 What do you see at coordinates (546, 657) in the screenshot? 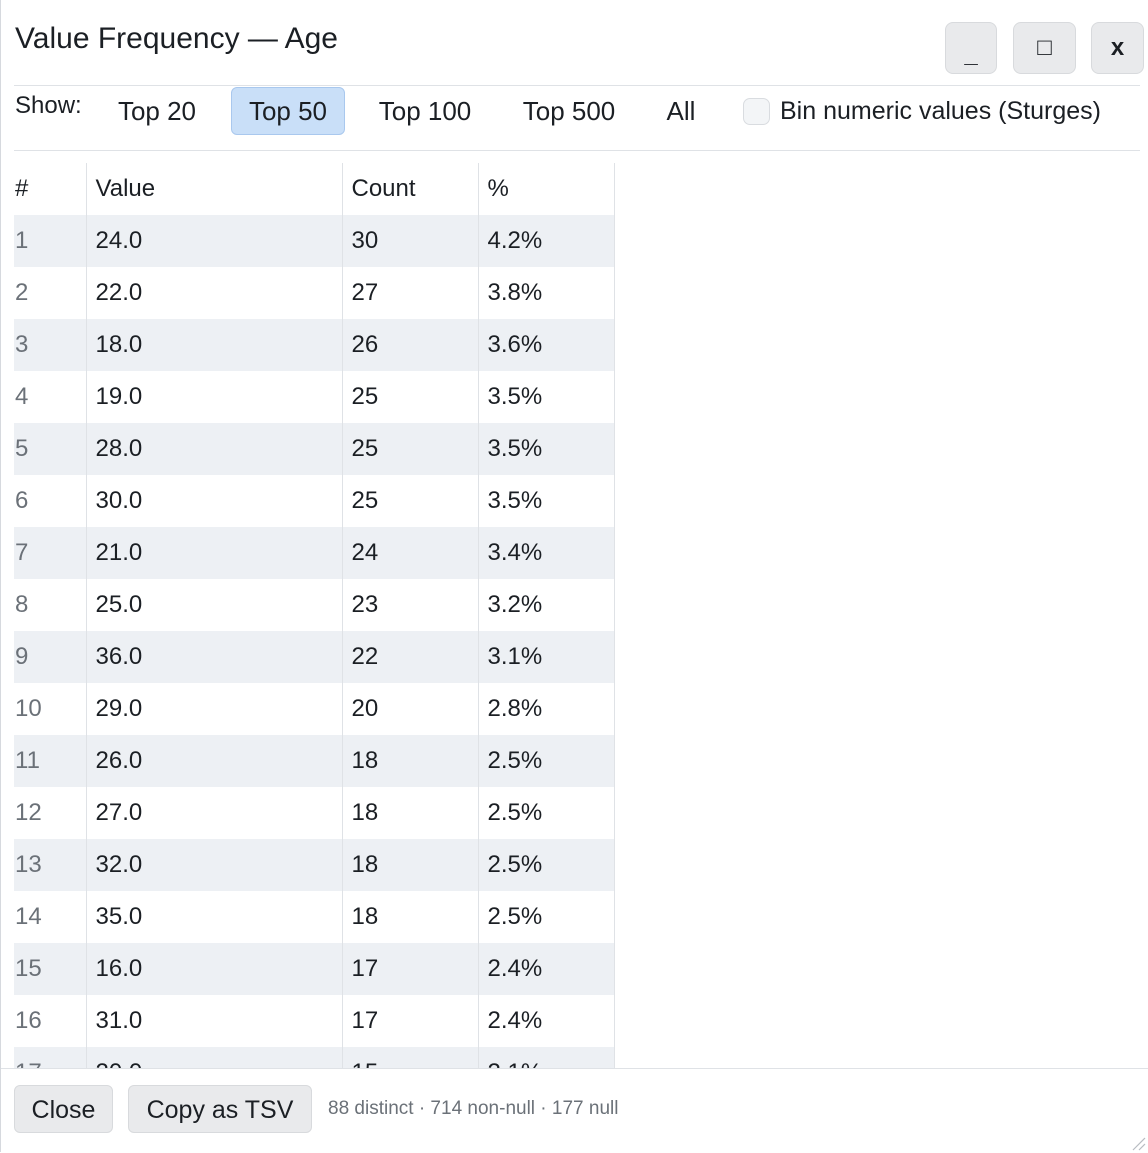
I see `row-percent: 3.1%` at bounding box center [546, 657].